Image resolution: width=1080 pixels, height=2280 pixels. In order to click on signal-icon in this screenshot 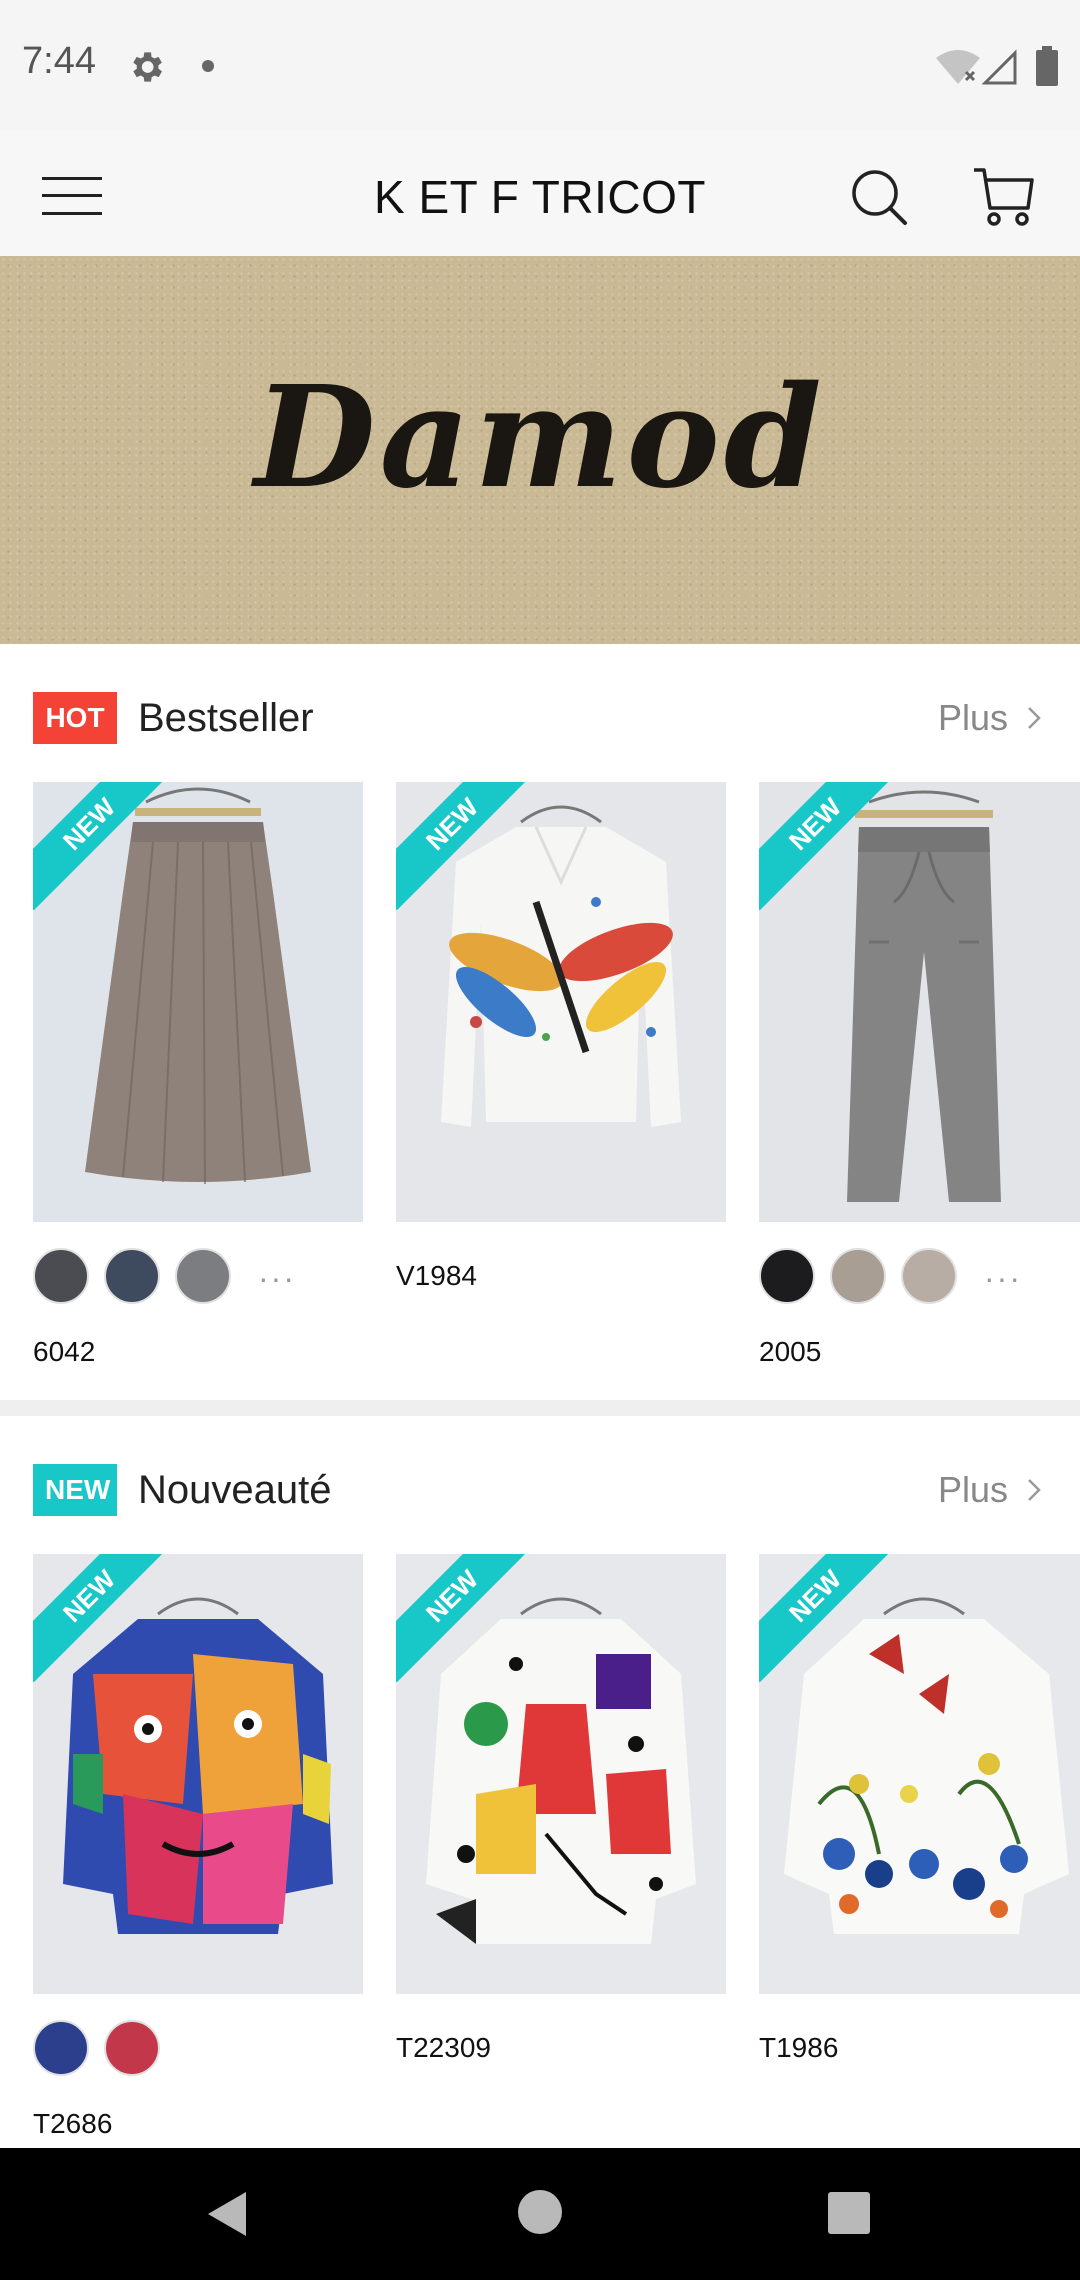, I will do `click(999, 67)`.